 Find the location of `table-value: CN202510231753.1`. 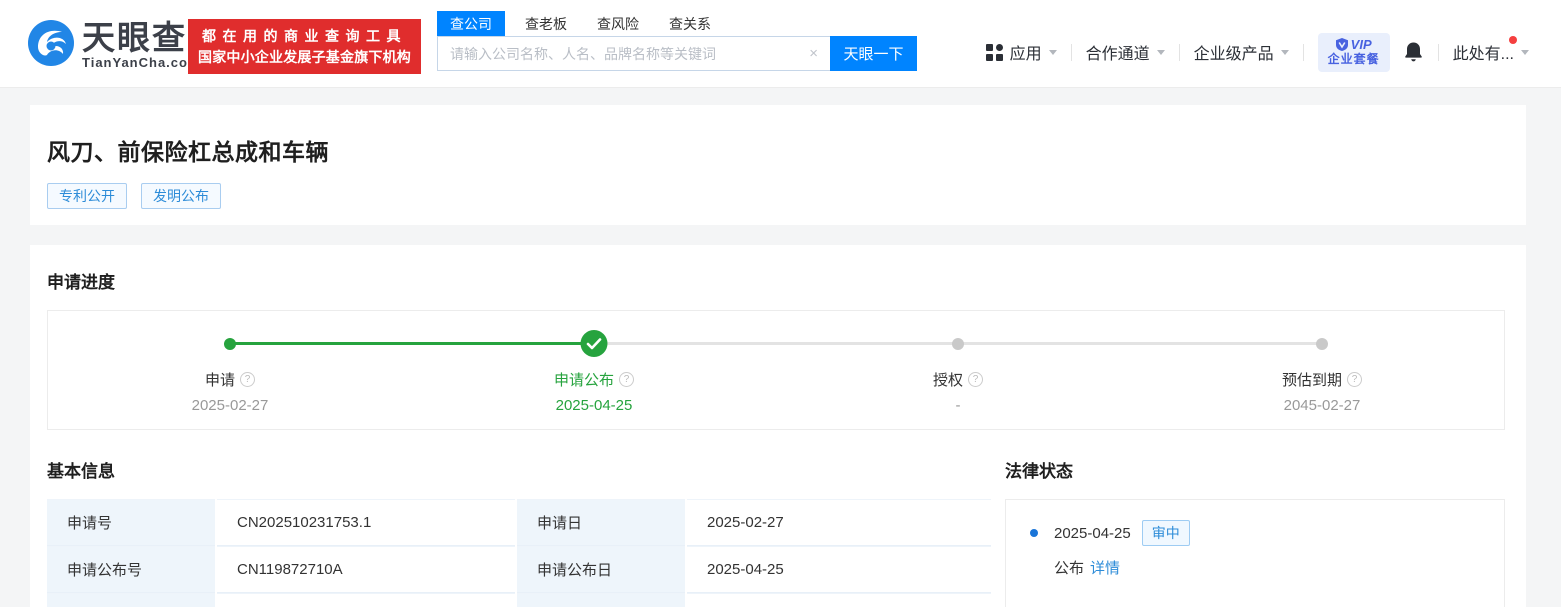

table-value: CN202510231753.1 is located at coordinates (366, 522).